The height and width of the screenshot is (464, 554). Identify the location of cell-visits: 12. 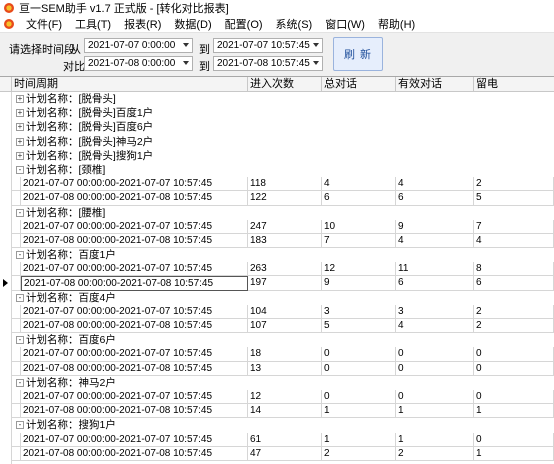
(285, 397).